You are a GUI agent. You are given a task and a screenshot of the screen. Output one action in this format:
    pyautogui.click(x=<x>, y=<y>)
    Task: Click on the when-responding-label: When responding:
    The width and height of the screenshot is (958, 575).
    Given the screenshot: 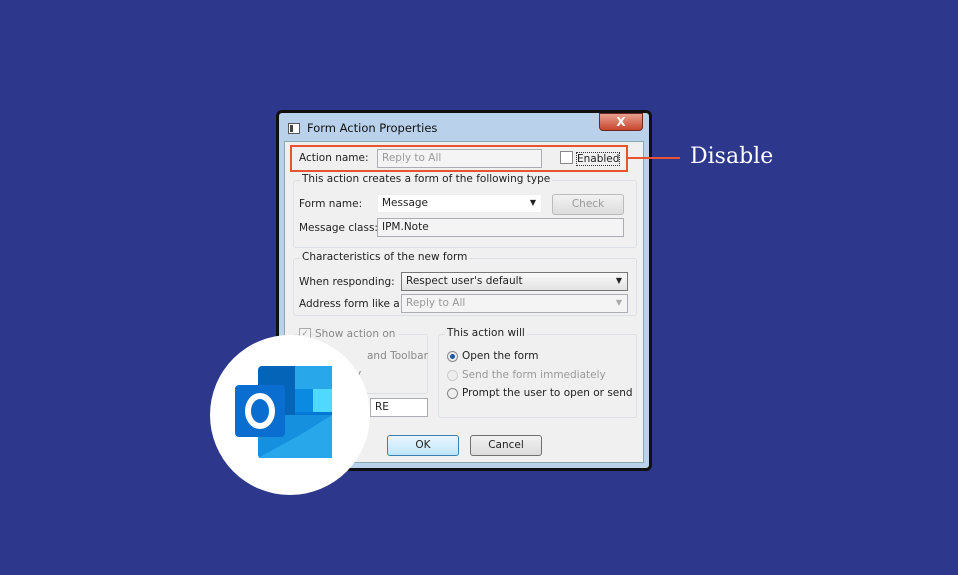 What is the action you would take?
    pyautogui.click(x=347, y=282)
    